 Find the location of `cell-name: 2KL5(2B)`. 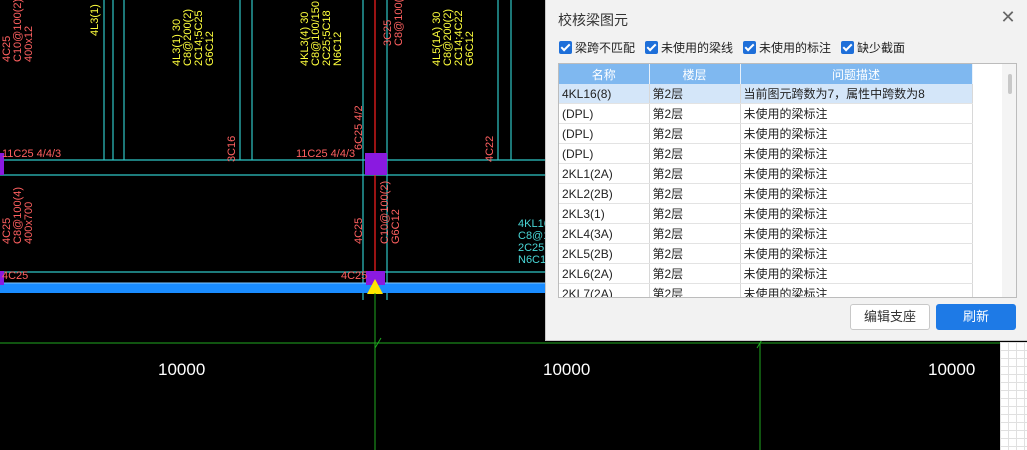

cell-name: 2KL5(2B) is located at coordinates (604, 253).